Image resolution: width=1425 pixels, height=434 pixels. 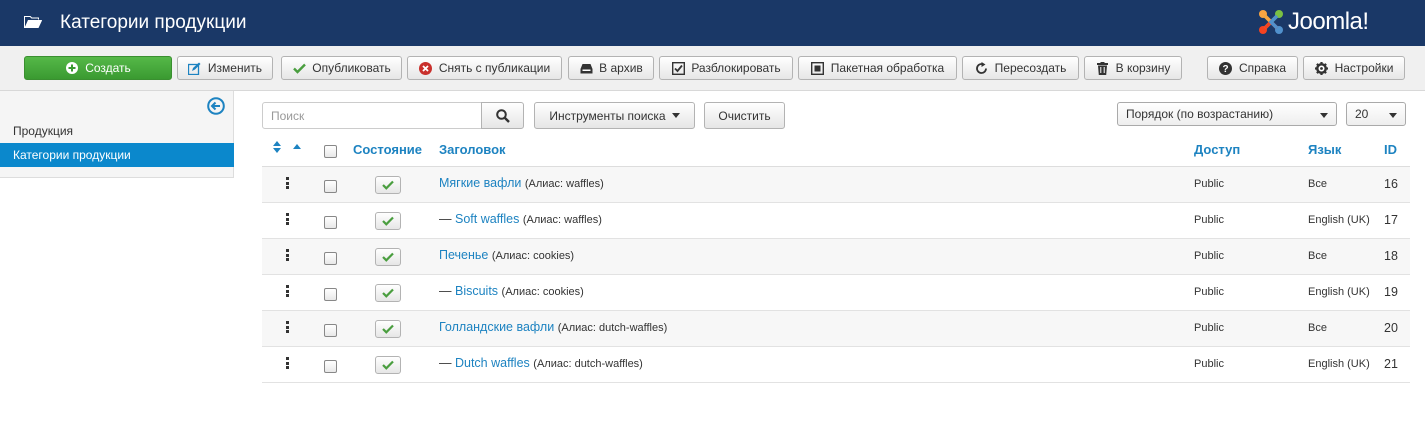 I want to click on edit-button: Изменить, so click(x=225, y=68).